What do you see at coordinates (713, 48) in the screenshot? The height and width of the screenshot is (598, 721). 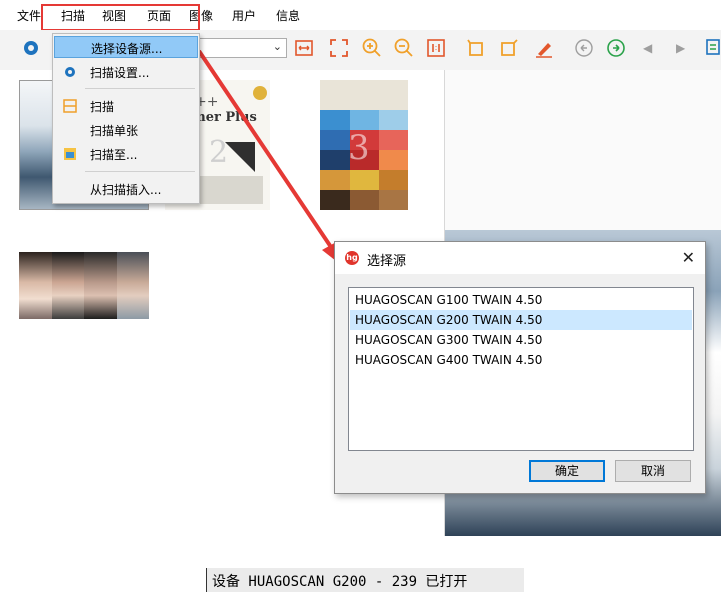 I see `extra-icon` at bounding box center [713, 48].